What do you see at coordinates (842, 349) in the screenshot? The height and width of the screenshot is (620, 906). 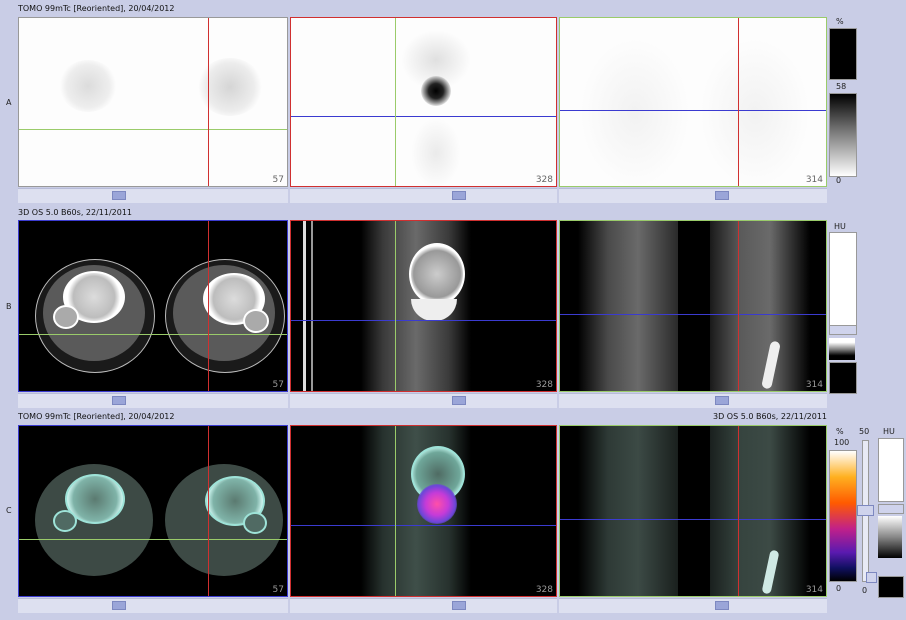 I see `scale-b-gradient` at bounding box center [842, 349].